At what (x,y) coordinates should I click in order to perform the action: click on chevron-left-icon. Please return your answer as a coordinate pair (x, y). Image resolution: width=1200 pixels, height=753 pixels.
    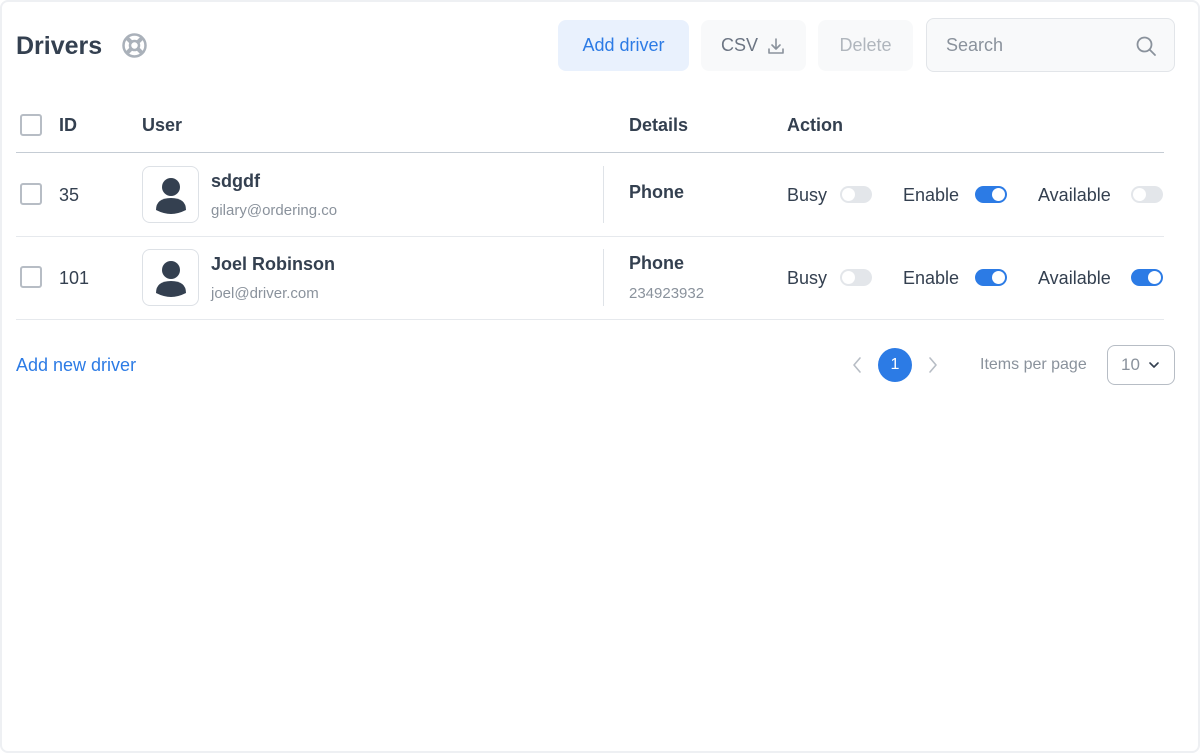
    Looking at the image, I should click on (857, 365).